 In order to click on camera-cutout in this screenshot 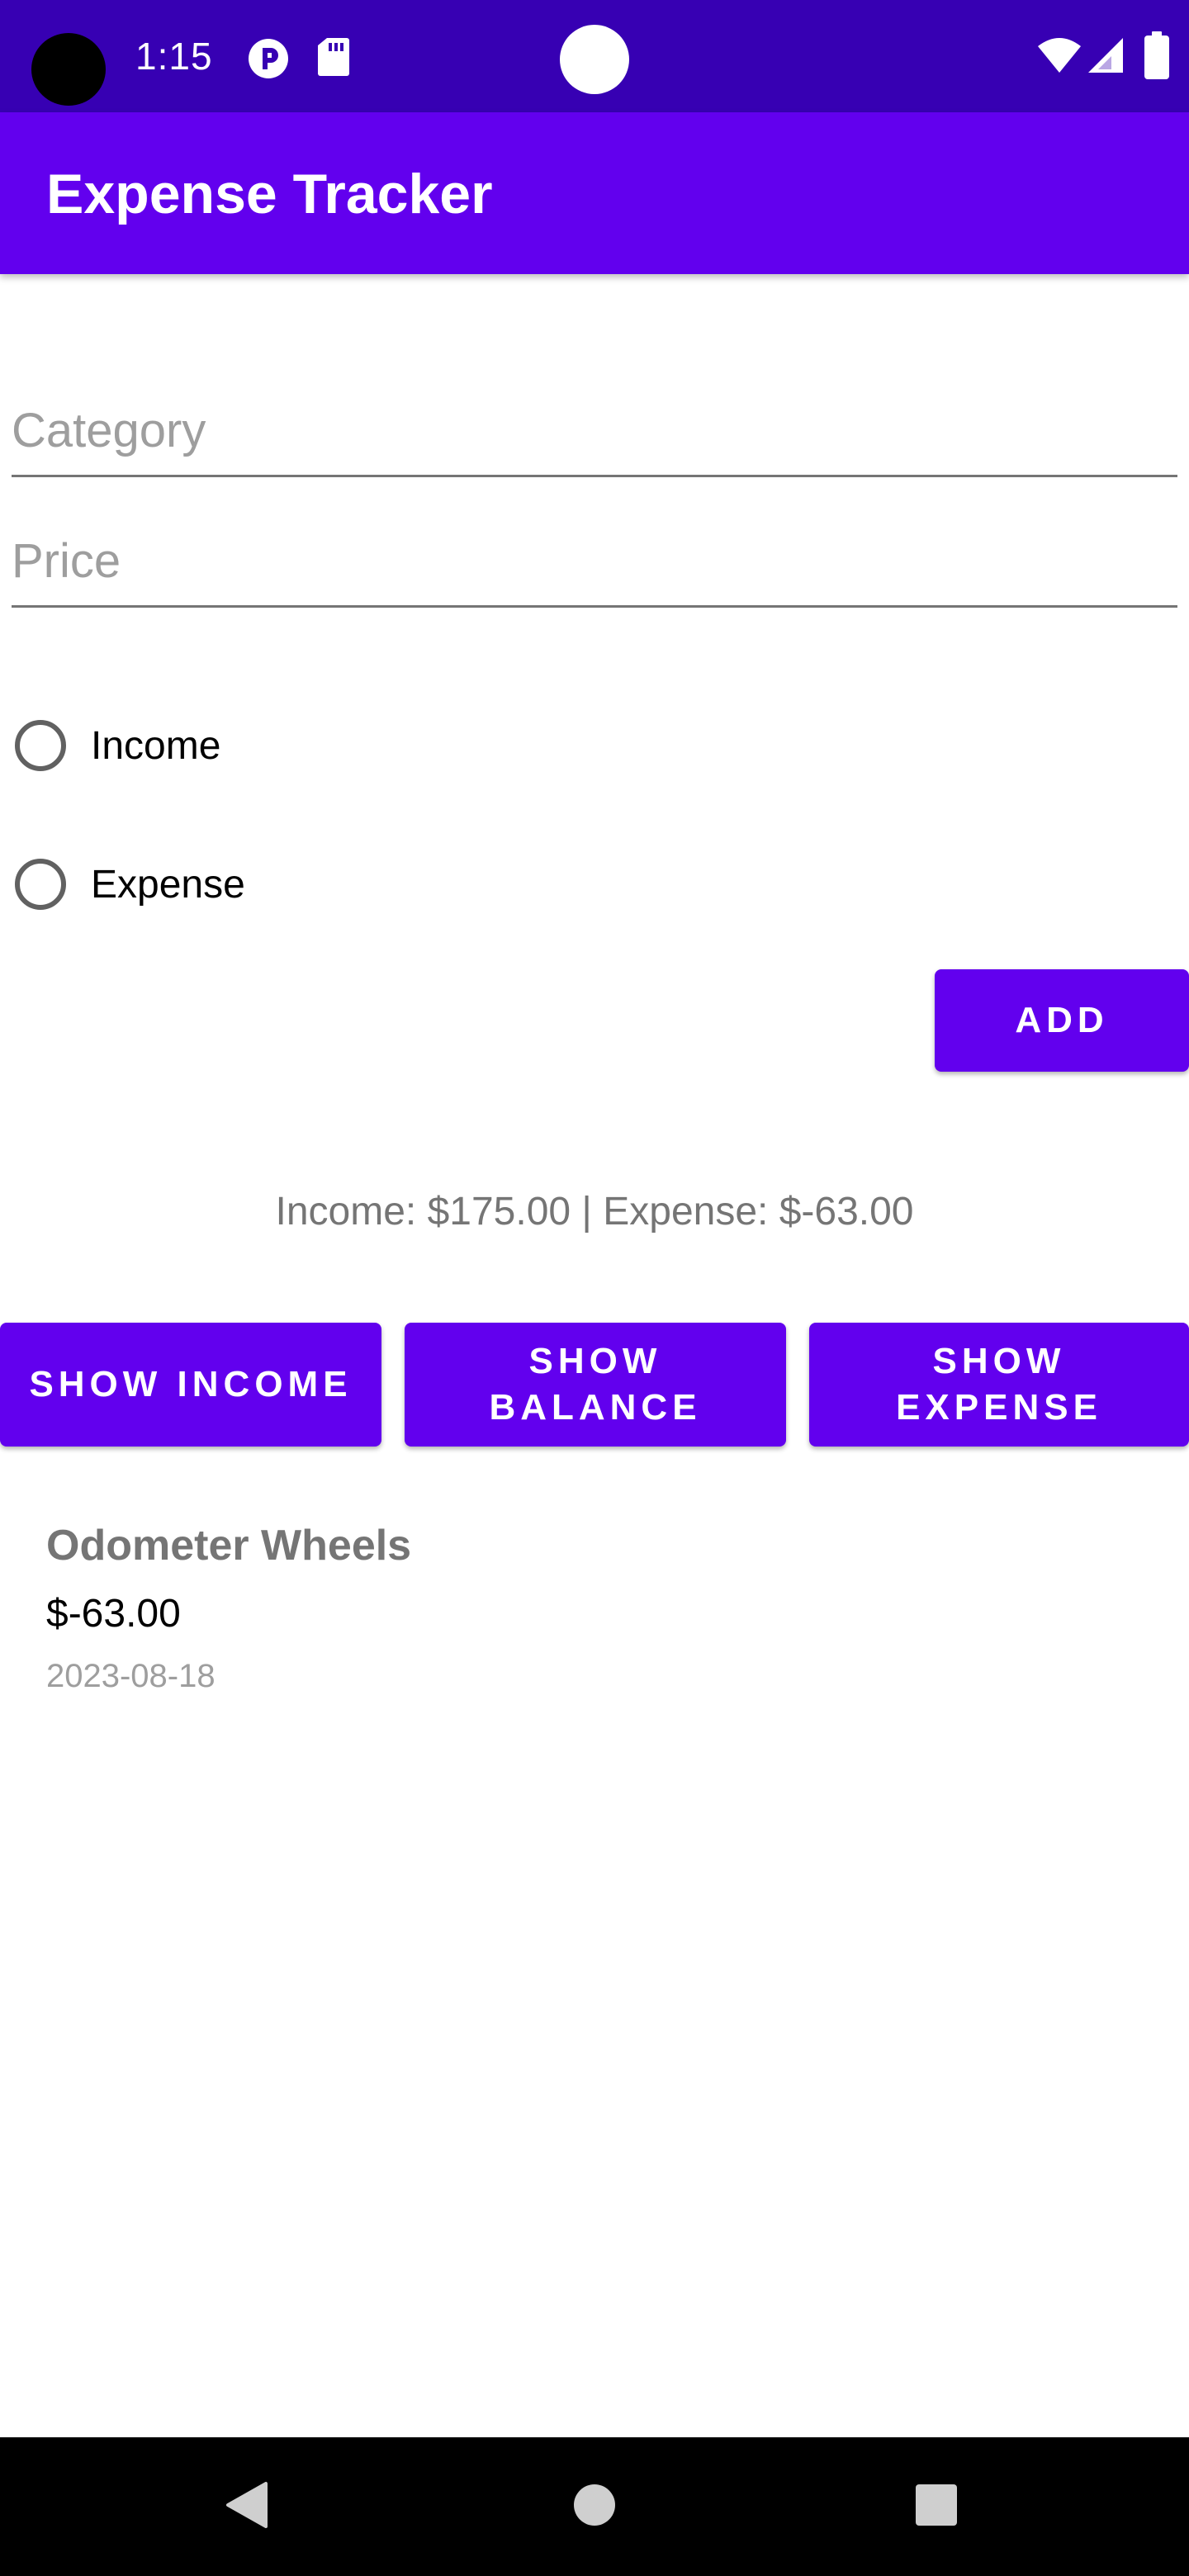, I will do `click(68, 69)`.